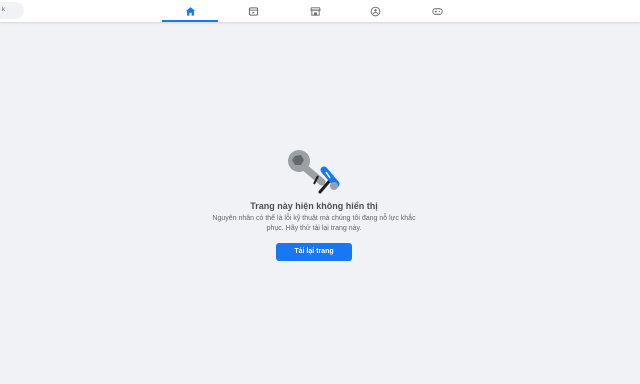 The image size is (640, 384). I want to click on nav-tab-marketplace, so click(315, 11).